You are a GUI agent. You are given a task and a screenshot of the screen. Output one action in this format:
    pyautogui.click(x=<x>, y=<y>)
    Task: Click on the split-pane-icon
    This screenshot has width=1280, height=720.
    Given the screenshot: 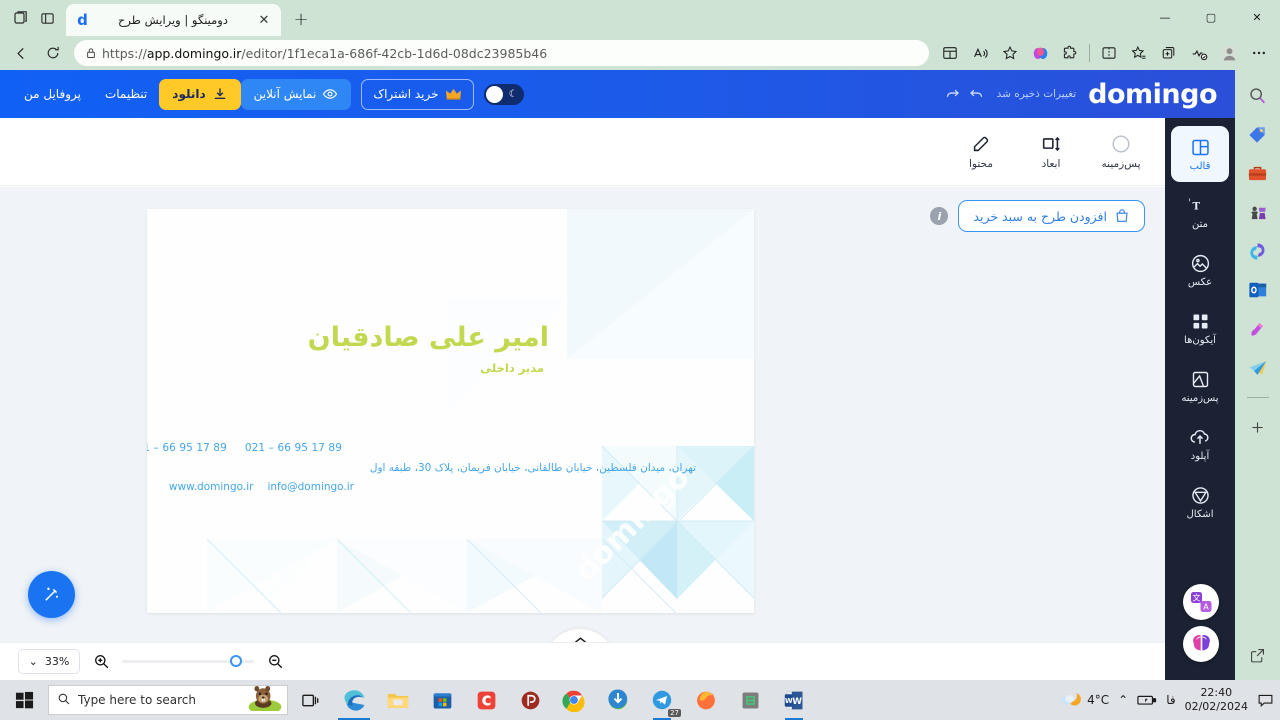 What is the action you would take?
    pyautogui.click(x=1109, y=53)
    